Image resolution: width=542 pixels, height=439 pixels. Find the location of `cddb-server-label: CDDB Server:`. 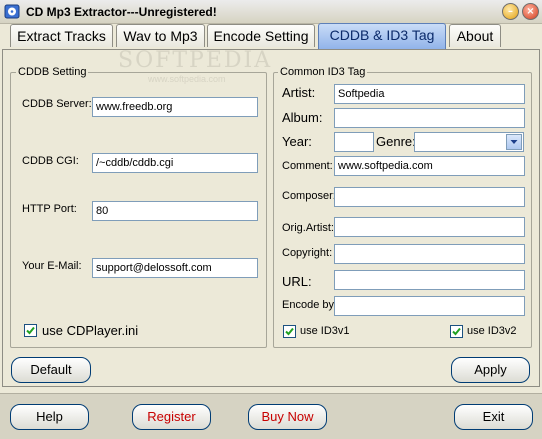

cddb-server-label: CDDB Server: is located at coordinates (57, 104).